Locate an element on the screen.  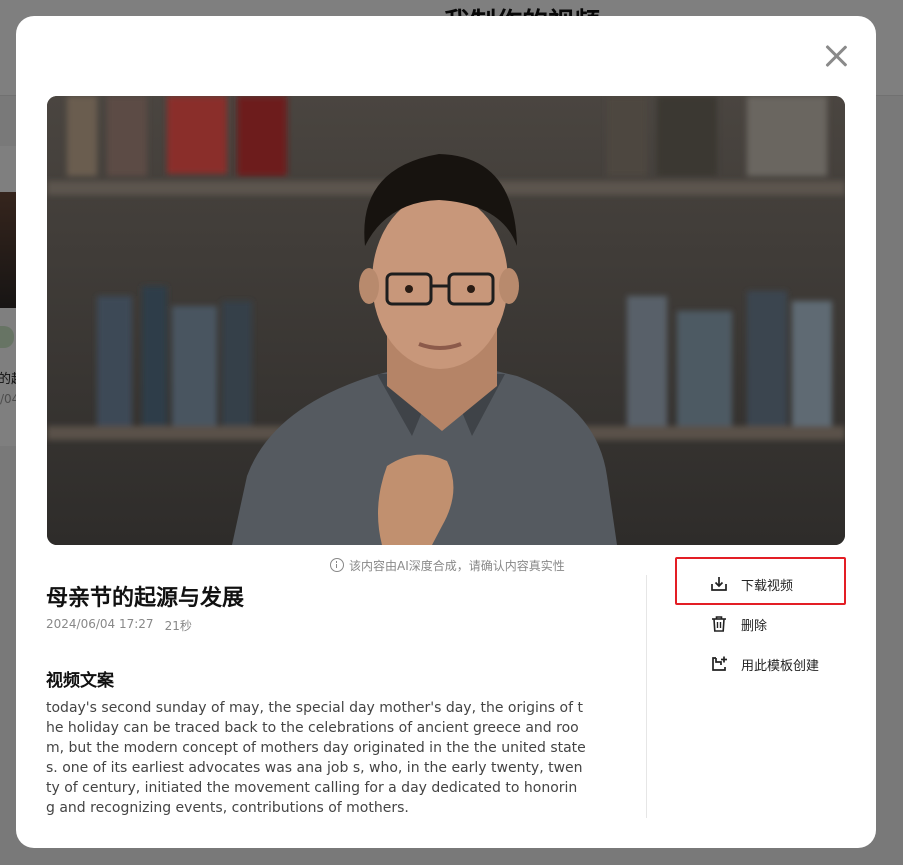
create-from-template-label: 用此模板创建 is located at coordinates (780, 666).